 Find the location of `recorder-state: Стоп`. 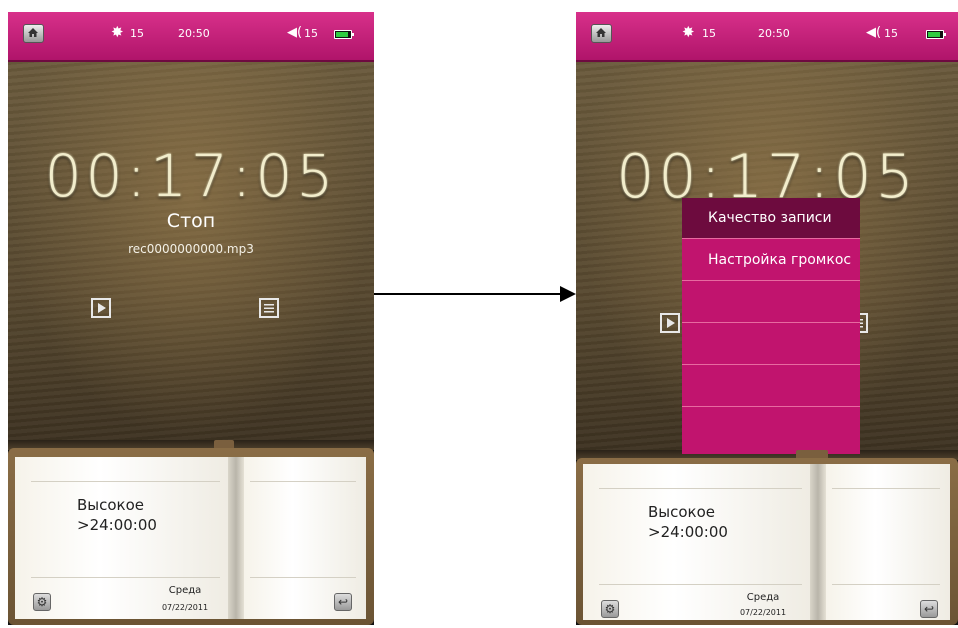

recorder-state: Стоп is located at coordinates (191, 221).